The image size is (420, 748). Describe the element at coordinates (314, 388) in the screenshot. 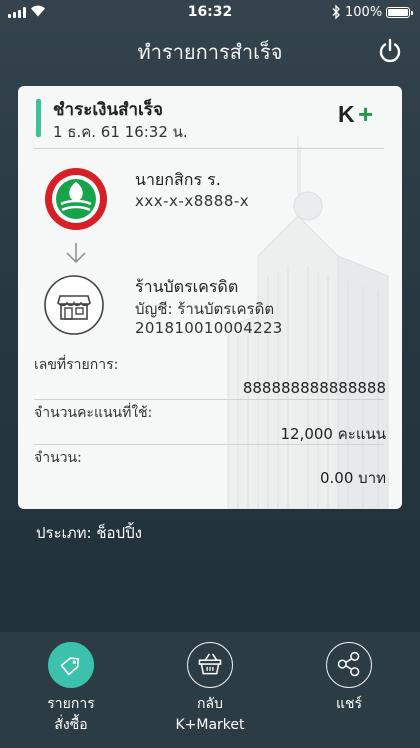

I see `transaction-id-value: 888888888888888` at that location.